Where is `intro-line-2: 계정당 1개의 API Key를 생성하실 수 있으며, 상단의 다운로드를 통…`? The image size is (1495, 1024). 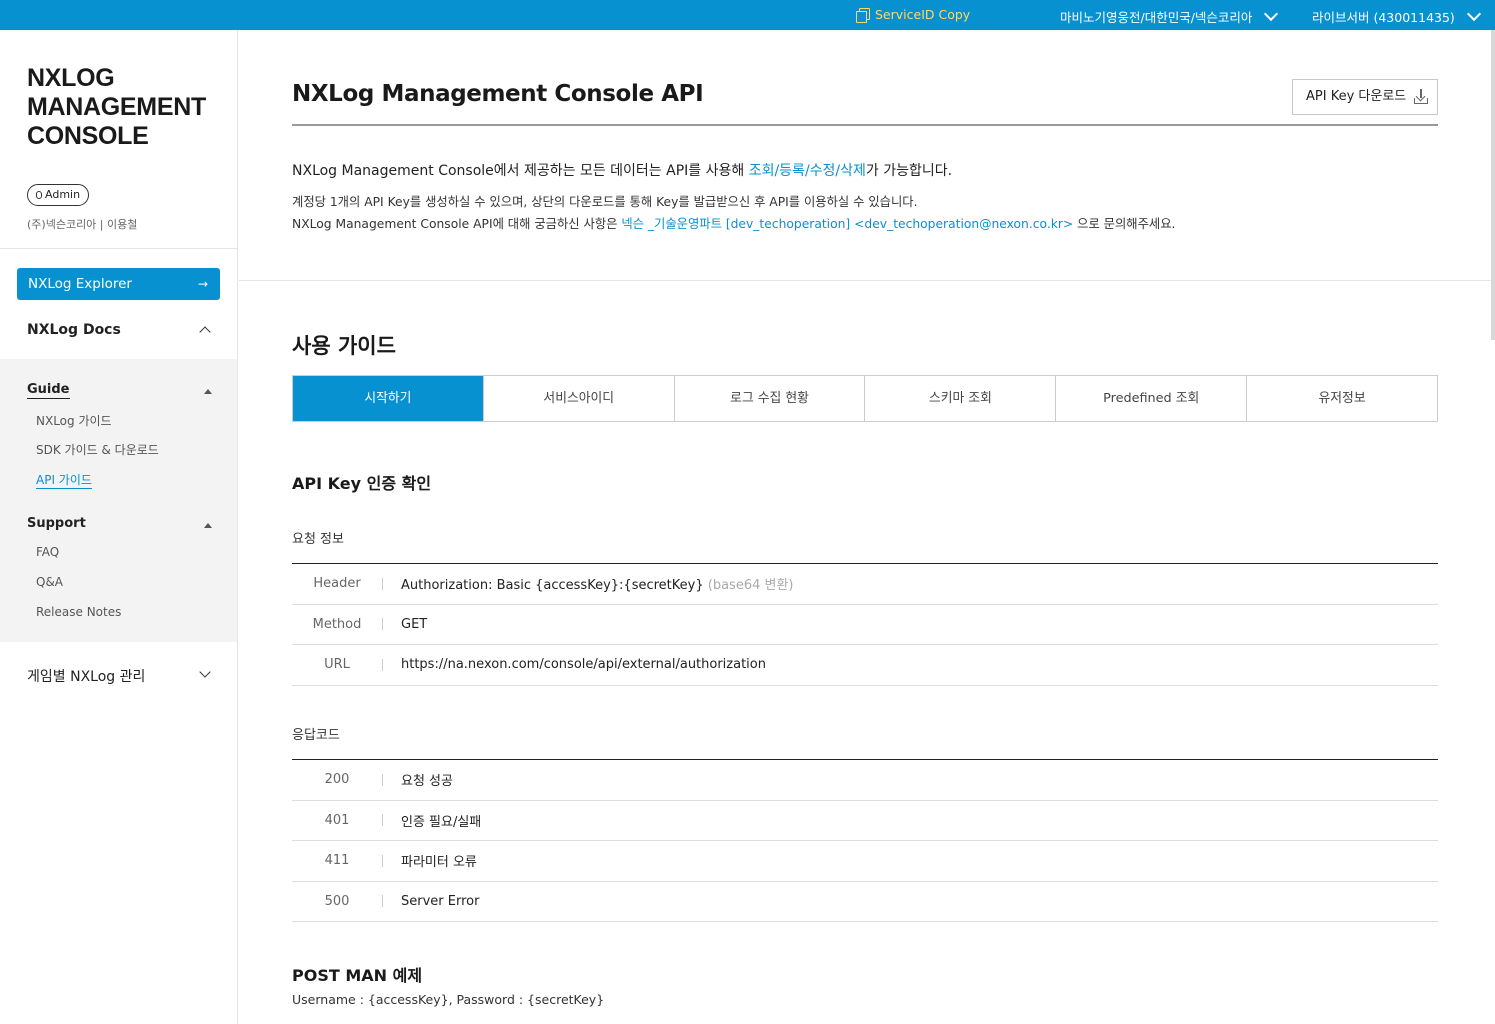
intro-line-2: 계정당 1개의 API Key를 생성하실 수 있으며, 상단의 다운로드를 통… is located at coordinates (605, 202).